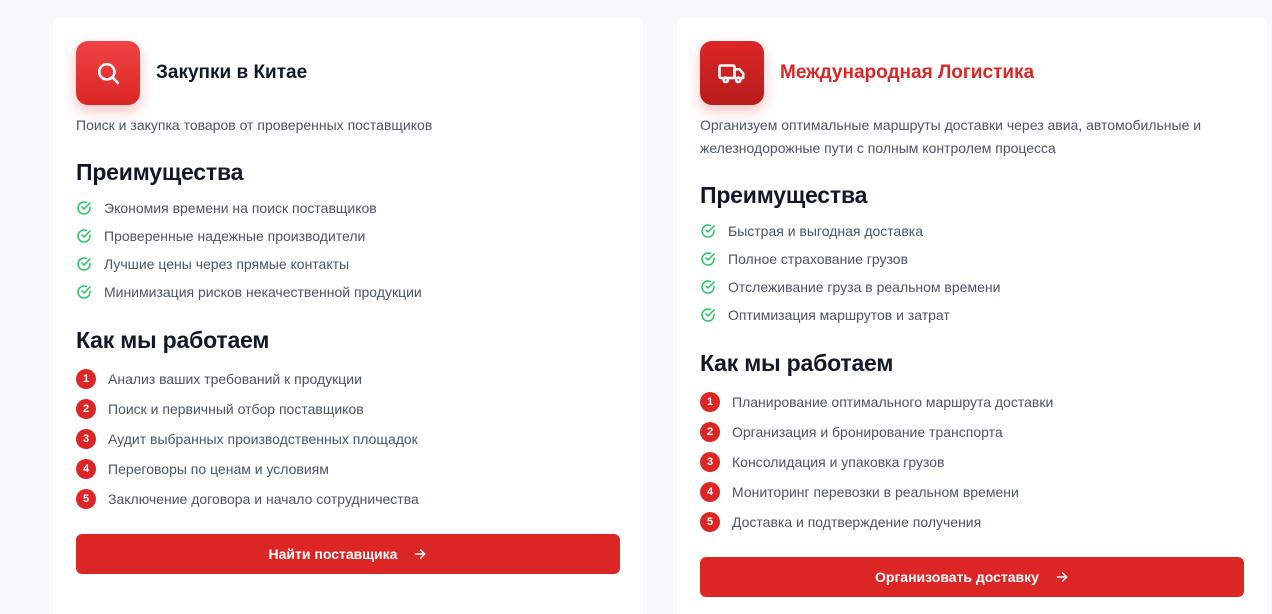  Describe the element at coordinates (235, 236) in the screenshot. I see `advantage-text: Проверенные надежные производители` at that location.